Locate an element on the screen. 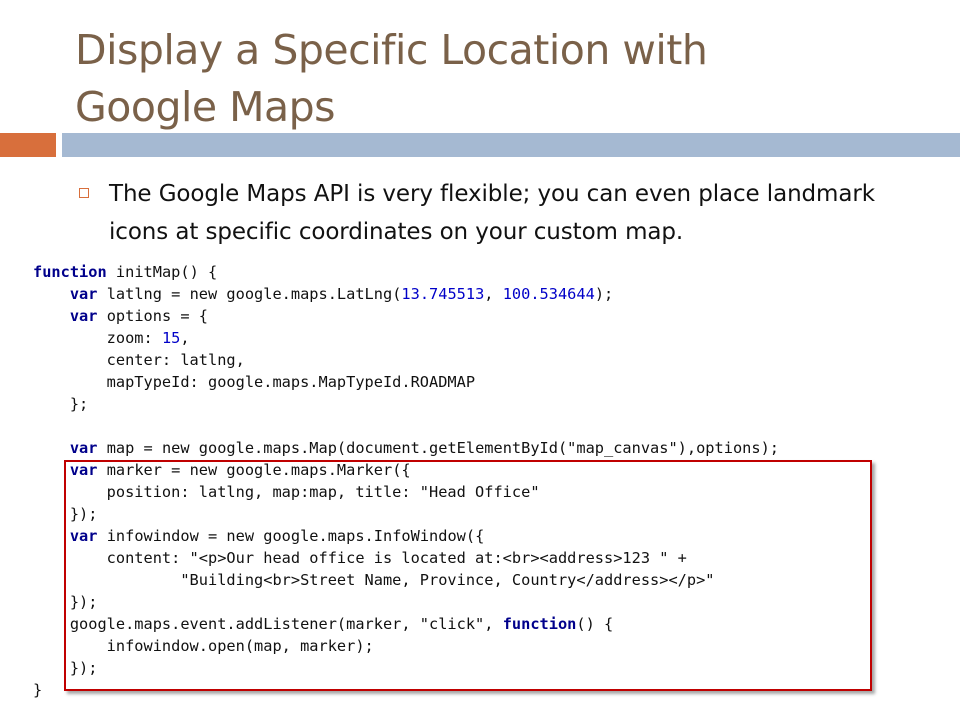 The width and height of the screenshot is (960, 720). code-line: var options = { is located at coordinates (138, 316).